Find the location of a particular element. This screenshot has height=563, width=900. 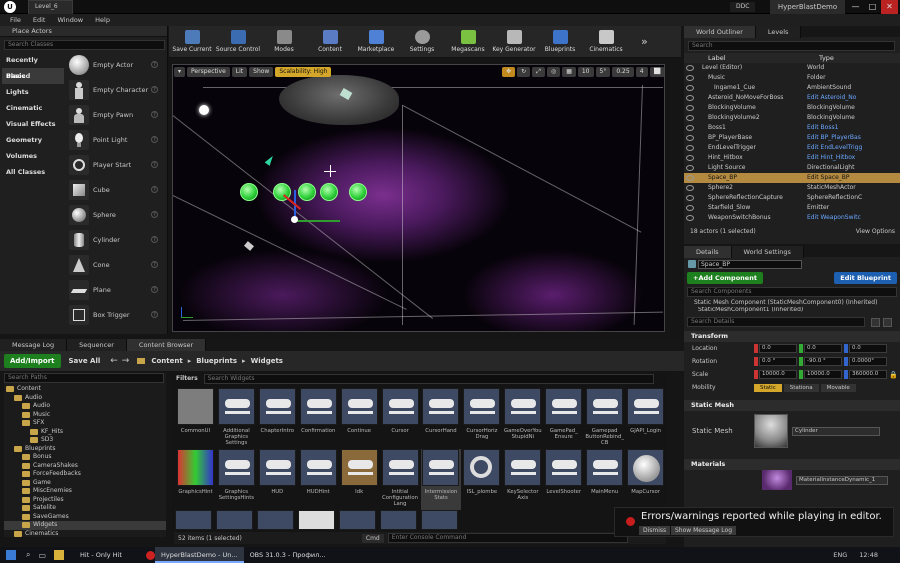

source-control-button: Source Control is located at coordinates (238, 42).